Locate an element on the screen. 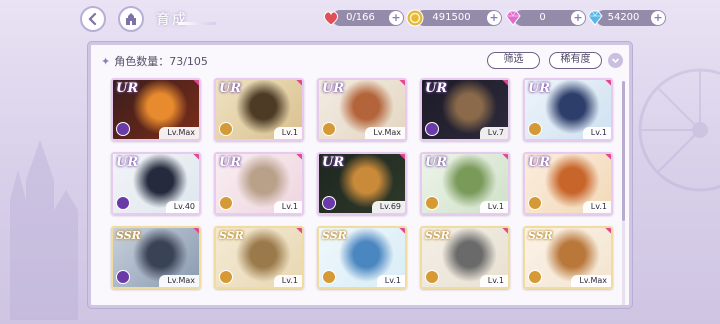 Image resolution: width=720 pixels, height=324 pixels. pink-diamond-icon is located at coordinates (513, 18).